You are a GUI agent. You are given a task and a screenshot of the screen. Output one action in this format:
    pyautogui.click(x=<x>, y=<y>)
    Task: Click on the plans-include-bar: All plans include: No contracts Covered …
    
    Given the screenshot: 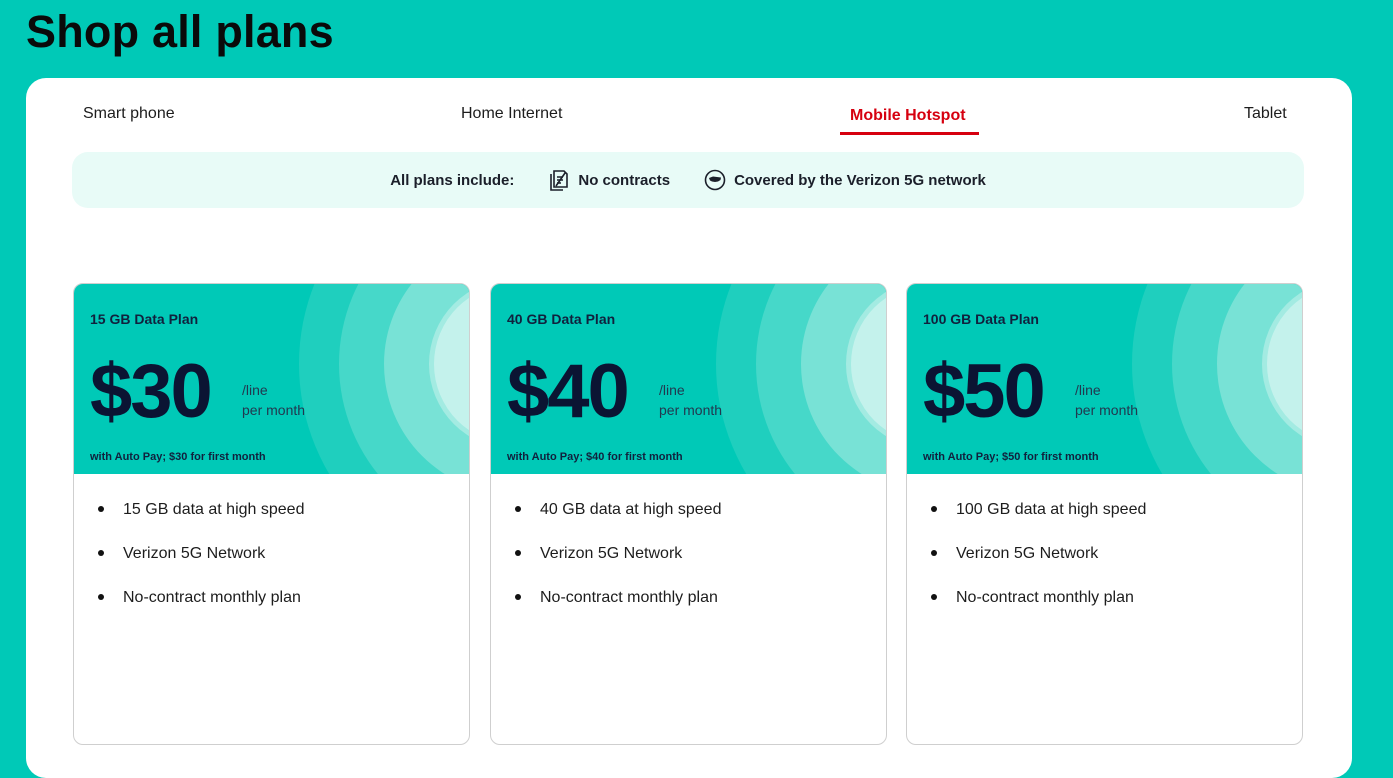 What is the action you would take?
    pyautogui.click(x=688, y=180)
    